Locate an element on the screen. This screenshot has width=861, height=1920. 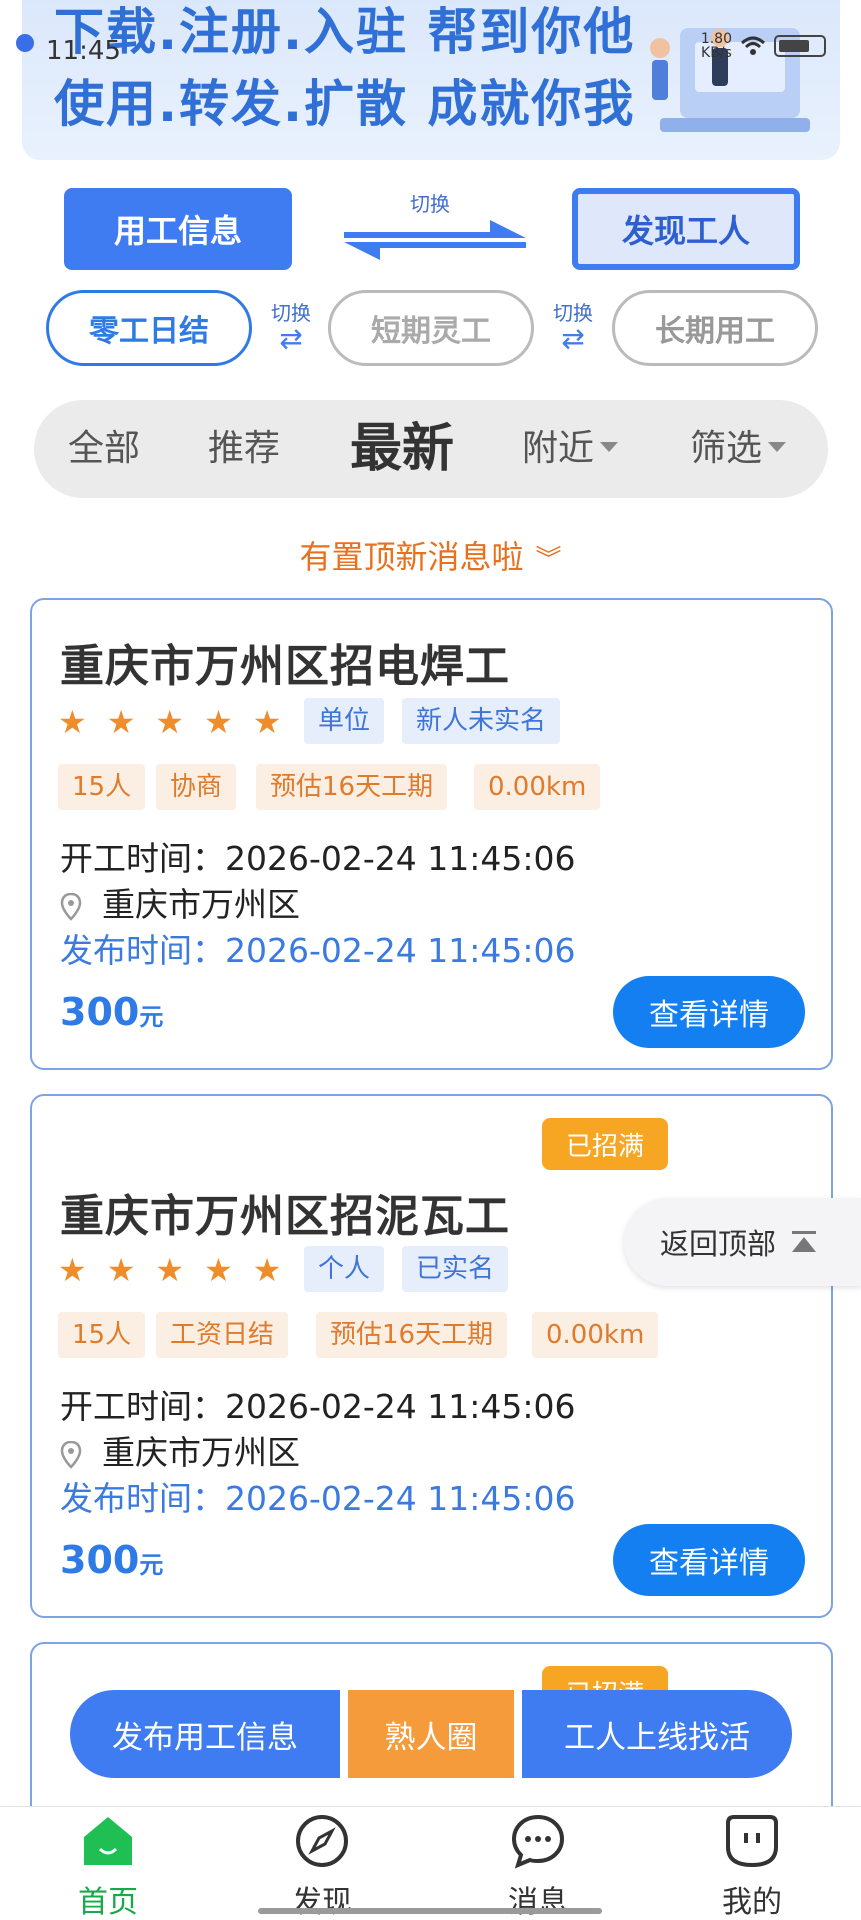
battery-icon is located at coordinates (800, 46).